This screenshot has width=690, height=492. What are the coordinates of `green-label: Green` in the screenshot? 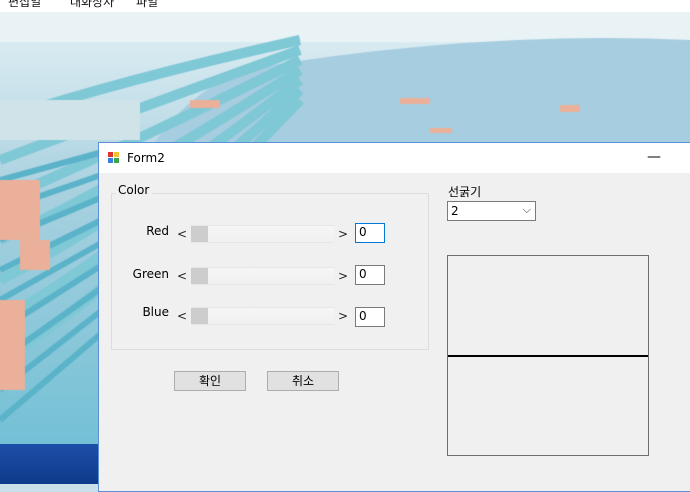 It's located at (150, 274).